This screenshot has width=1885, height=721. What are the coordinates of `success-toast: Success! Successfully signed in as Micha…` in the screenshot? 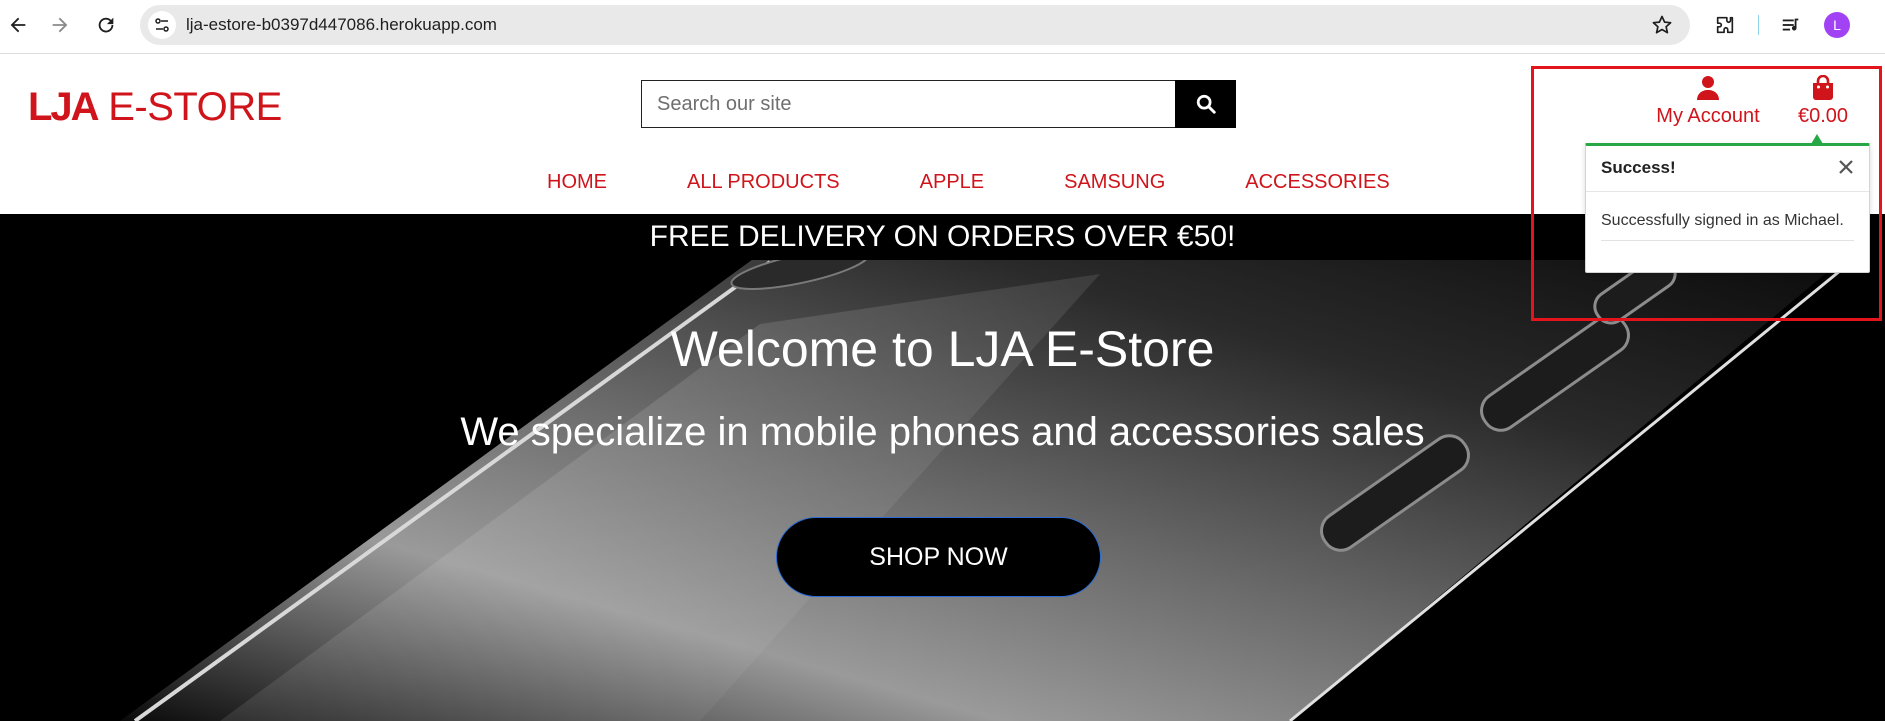 It's located at (1727, 208).